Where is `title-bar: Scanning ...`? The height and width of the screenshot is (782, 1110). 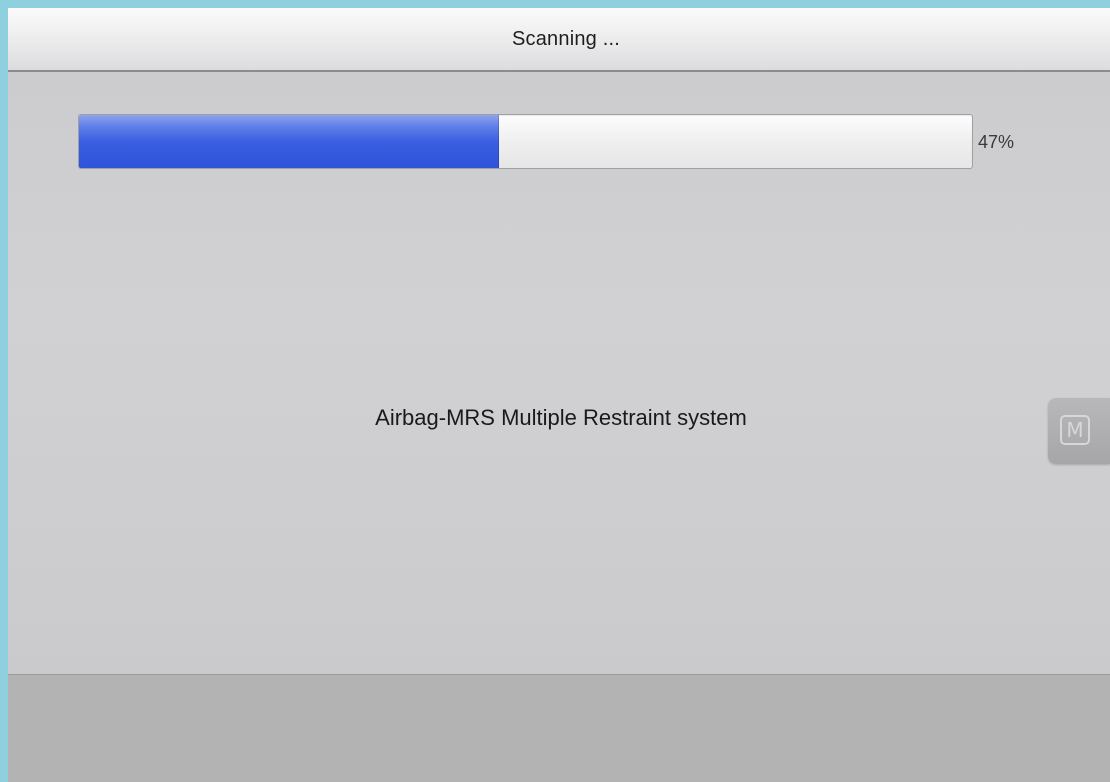 title-bar: Scanning ... is located at coordinates (559, 40).